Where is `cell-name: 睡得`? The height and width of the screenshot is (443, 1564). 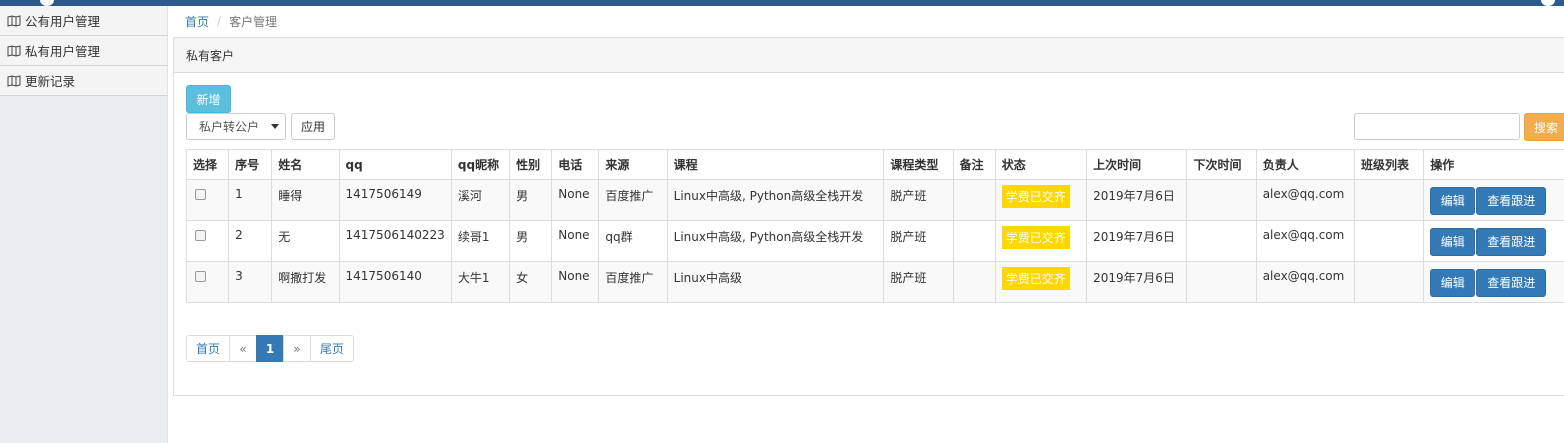 cell-name: 睡得 is located at coordinates (305, 200).